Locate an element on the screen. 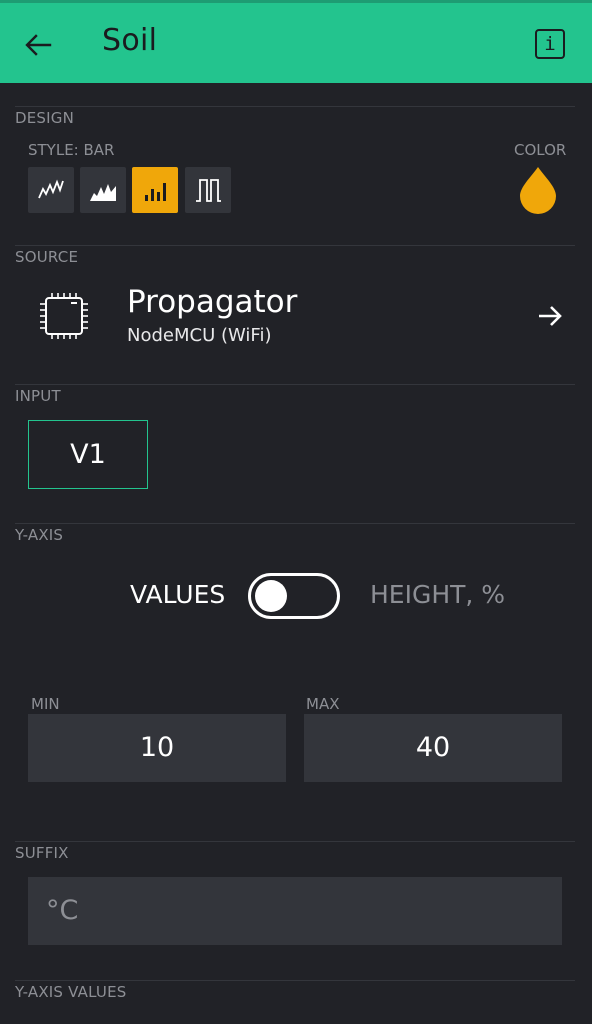  page-title: Soil is located at coordinates (130, 40).